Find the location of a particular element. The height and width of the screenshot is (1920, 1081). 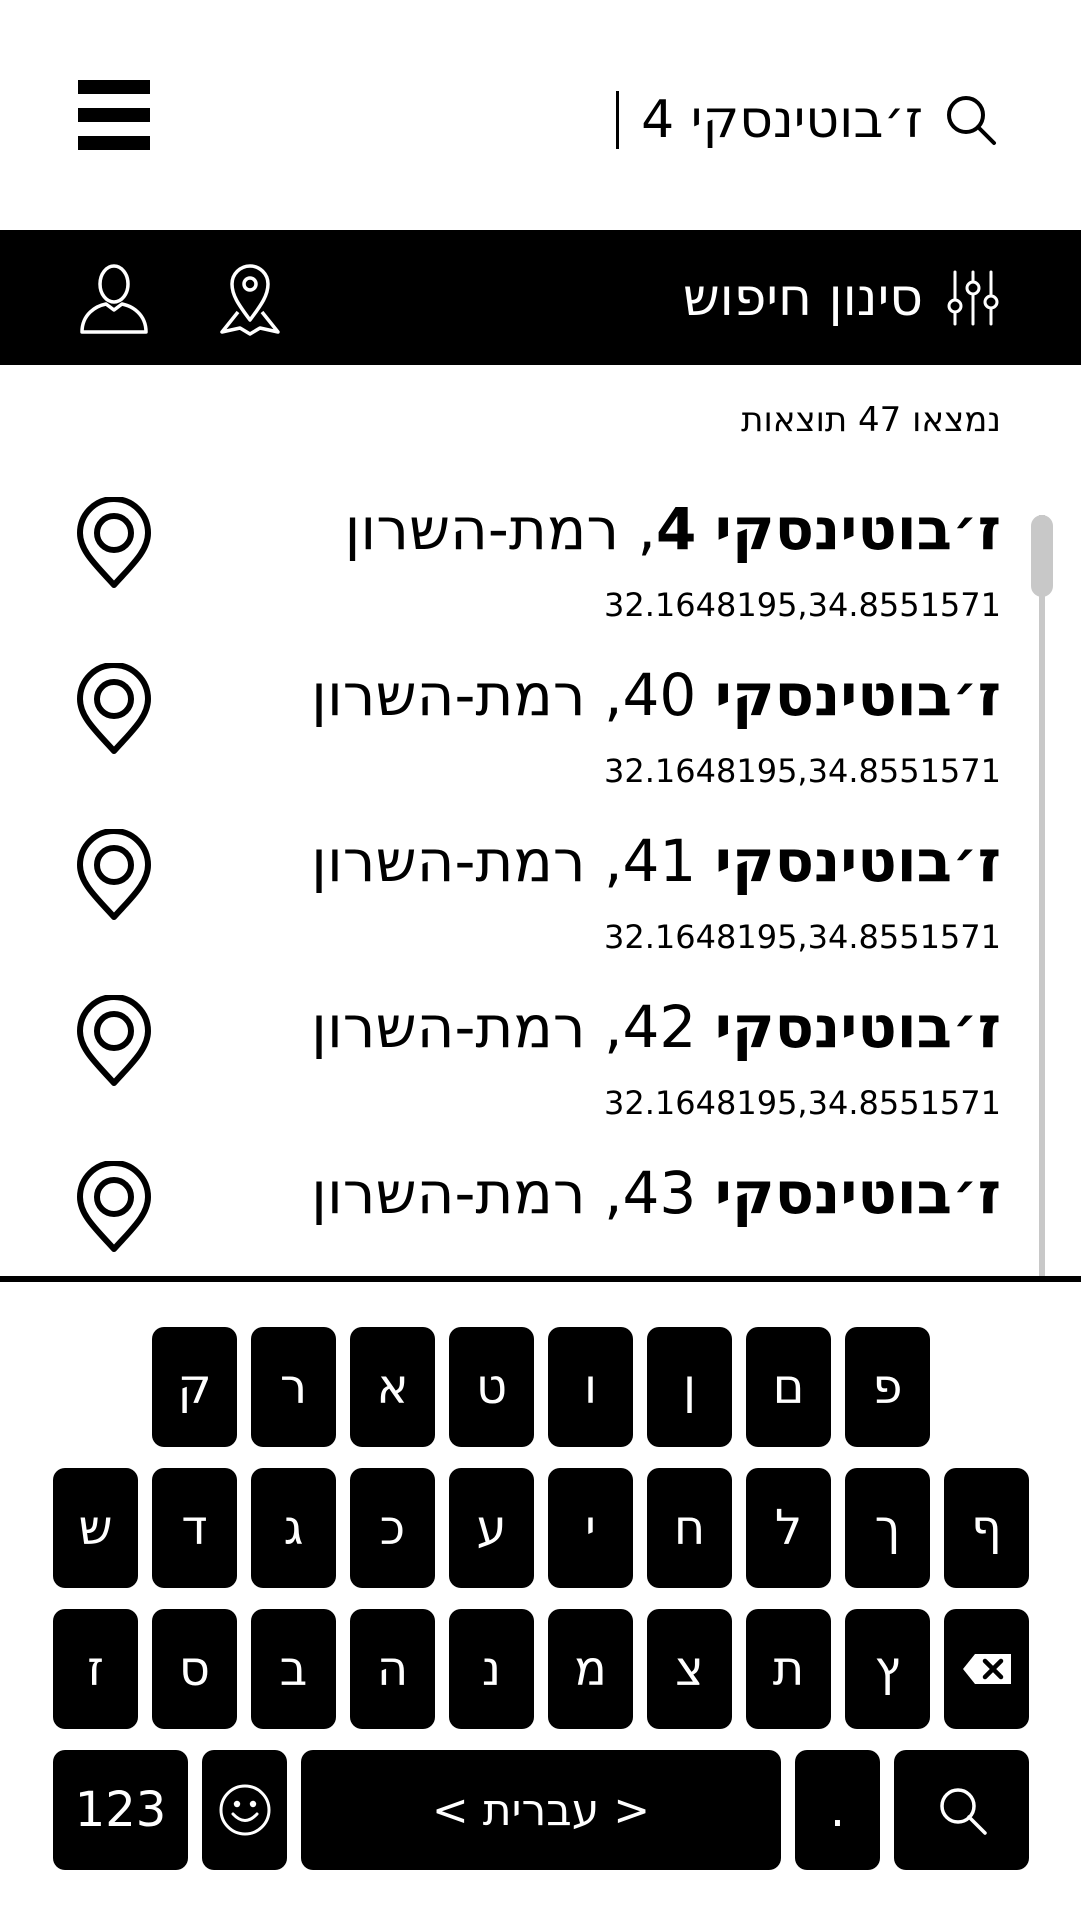

backspace-icon is located at coordinates (986, 1669).